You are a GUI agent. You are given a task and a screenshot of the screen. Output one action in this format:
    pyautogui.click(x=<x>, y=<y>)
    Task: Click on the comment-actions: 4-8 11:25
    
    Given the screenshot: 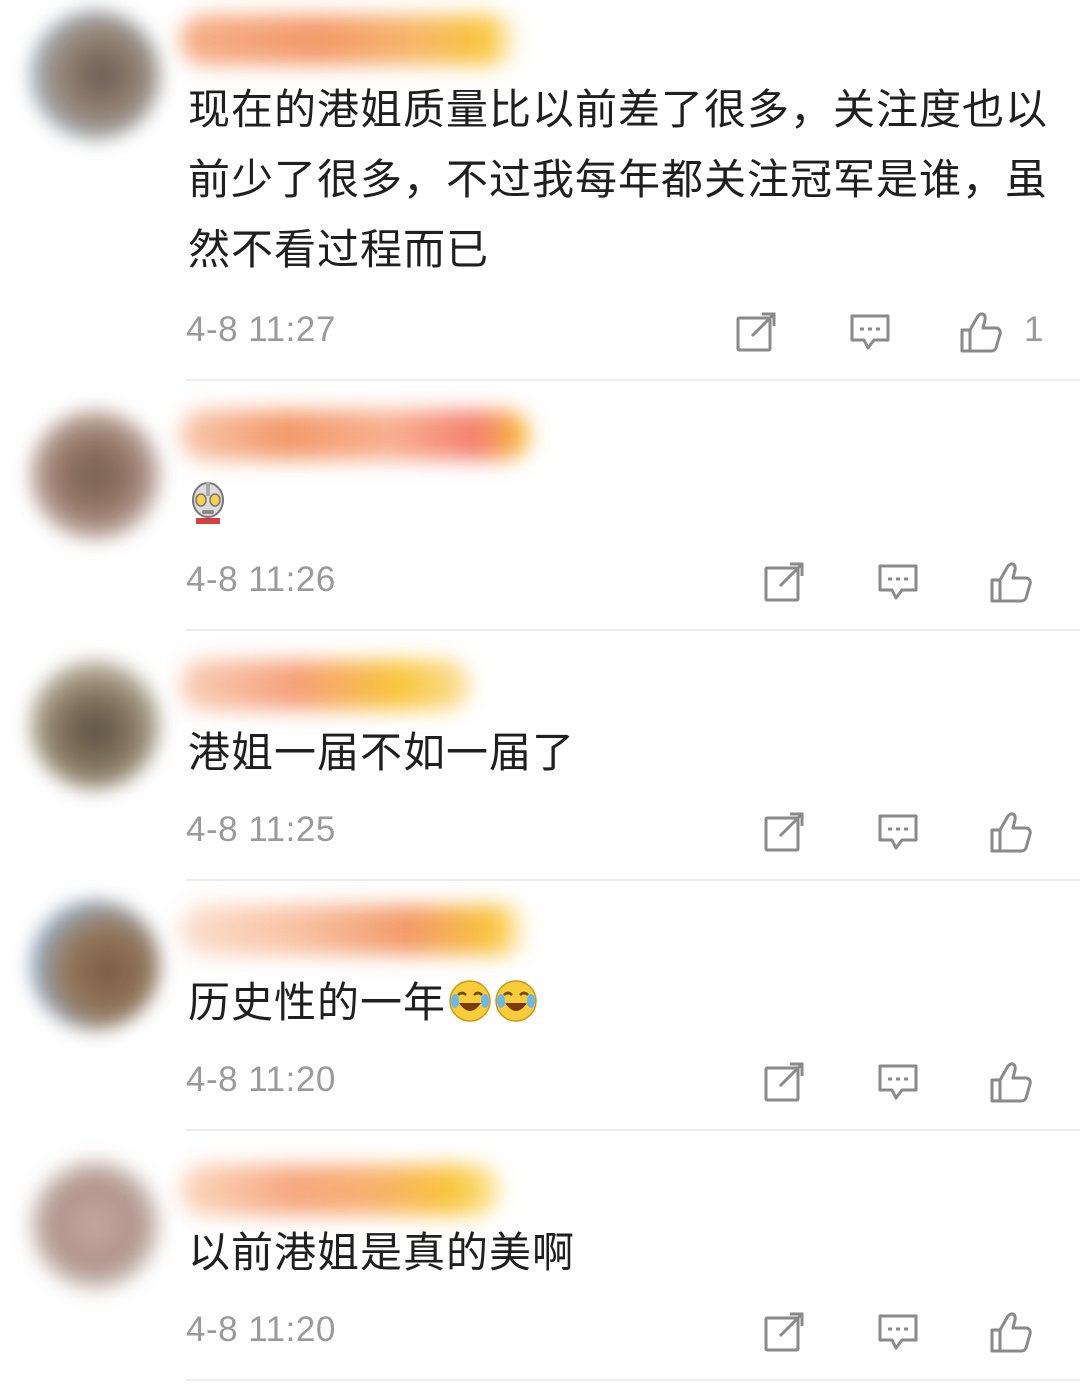 What is the action you would take?
    pyautogui.click(x=633, y=832)
    